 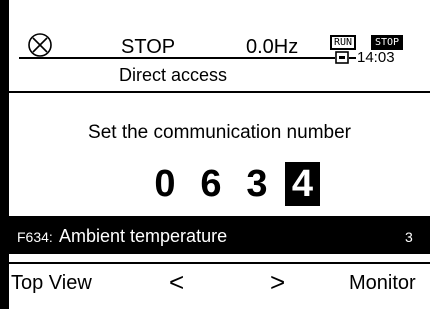 I want to click on title-divider, so click(x=219, y=92).